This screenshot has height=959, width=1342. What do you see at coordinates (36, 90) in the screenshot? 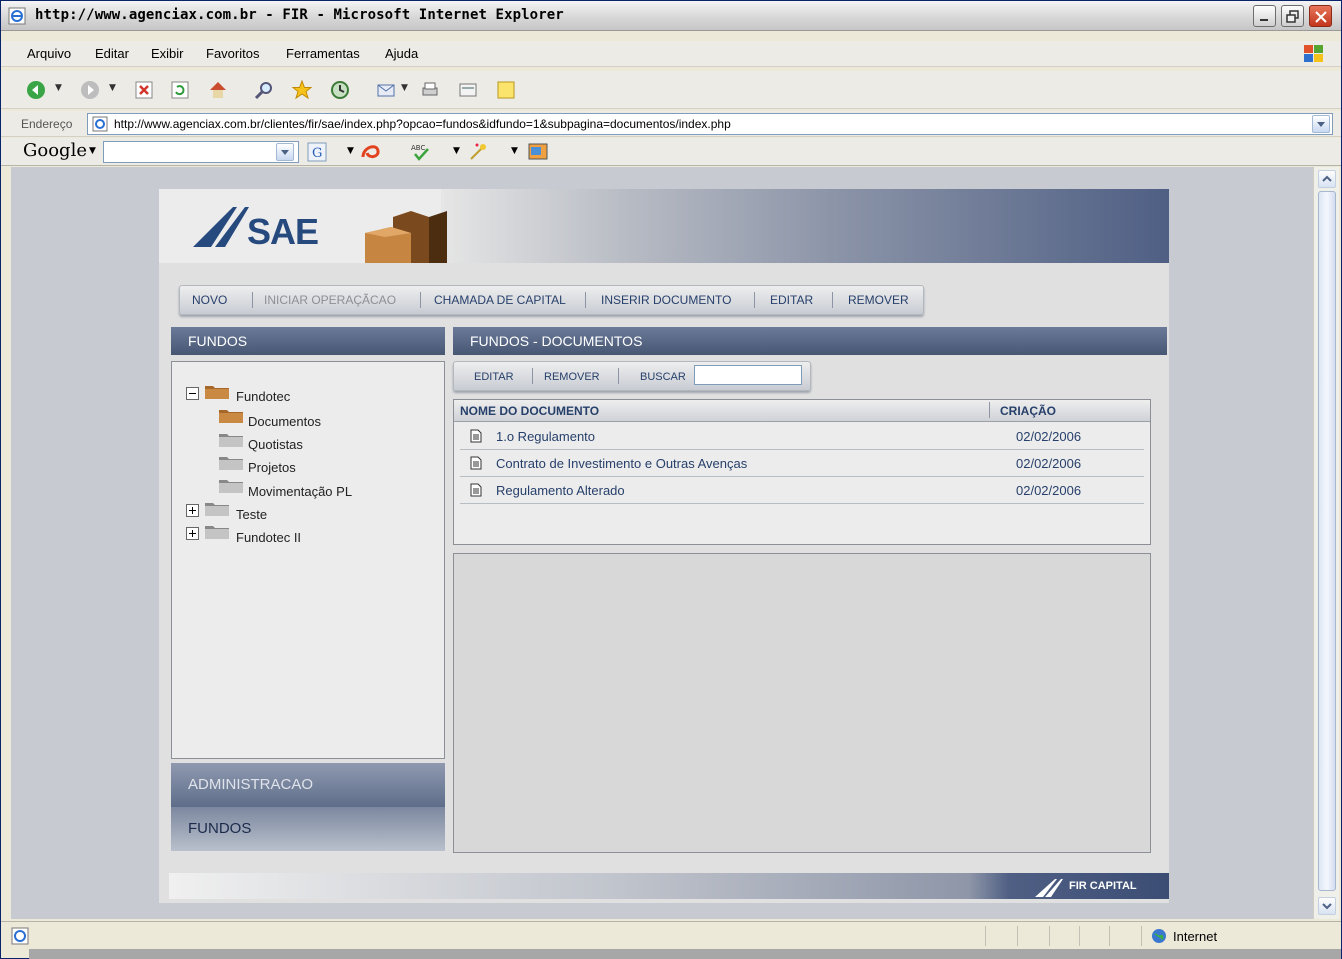
I see `back-icon` at bounding box center [36, 90].